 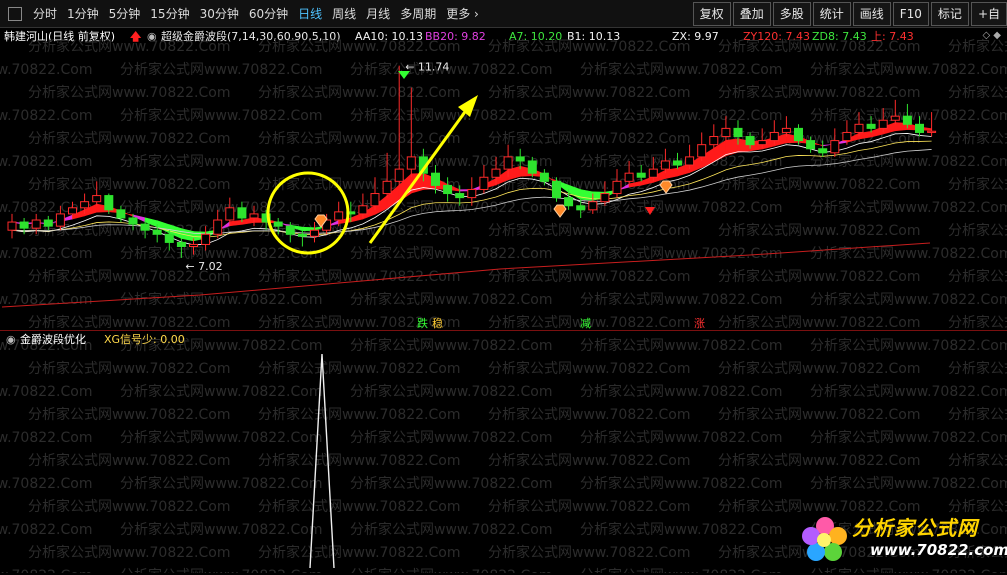 I want to click on menu-box-icon, so click(x=15, y=14).